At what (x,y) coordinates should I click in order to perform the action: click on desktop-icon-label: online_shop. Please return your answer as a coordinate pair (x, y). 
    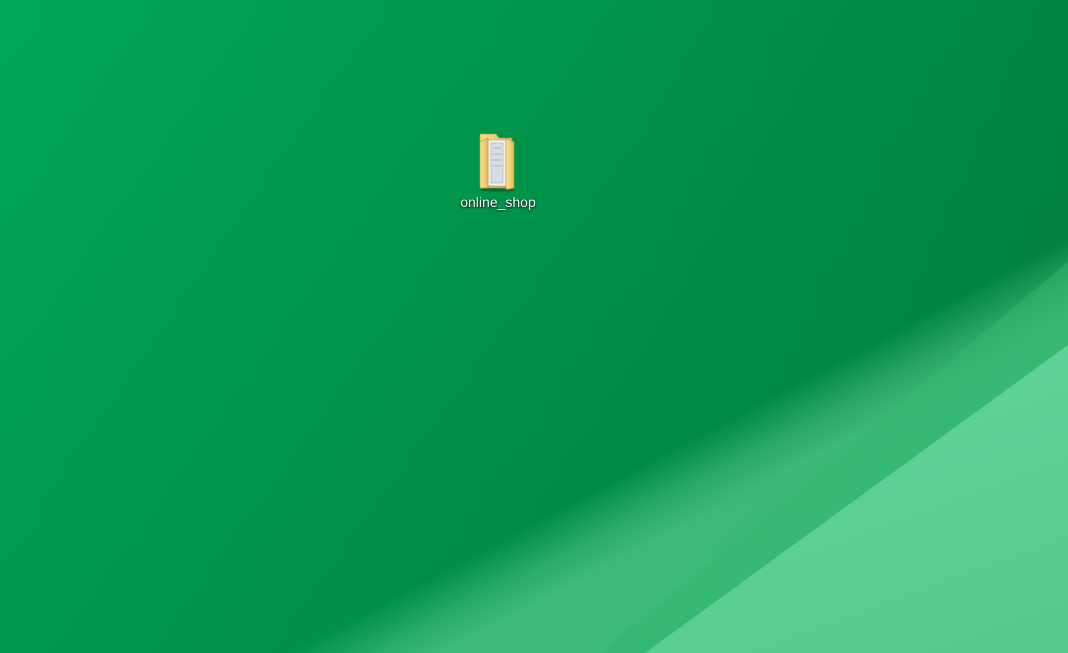
    Looking at the image, I should click on (498, 202).